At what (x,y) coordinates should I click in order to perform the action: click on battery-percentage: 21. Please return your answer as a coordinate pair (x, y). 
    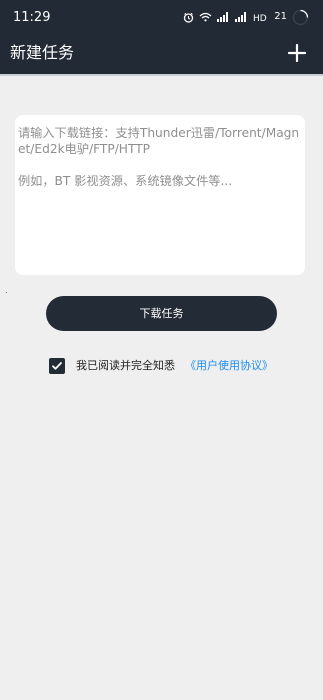
    Looking at the image, I should click on (280, 16).